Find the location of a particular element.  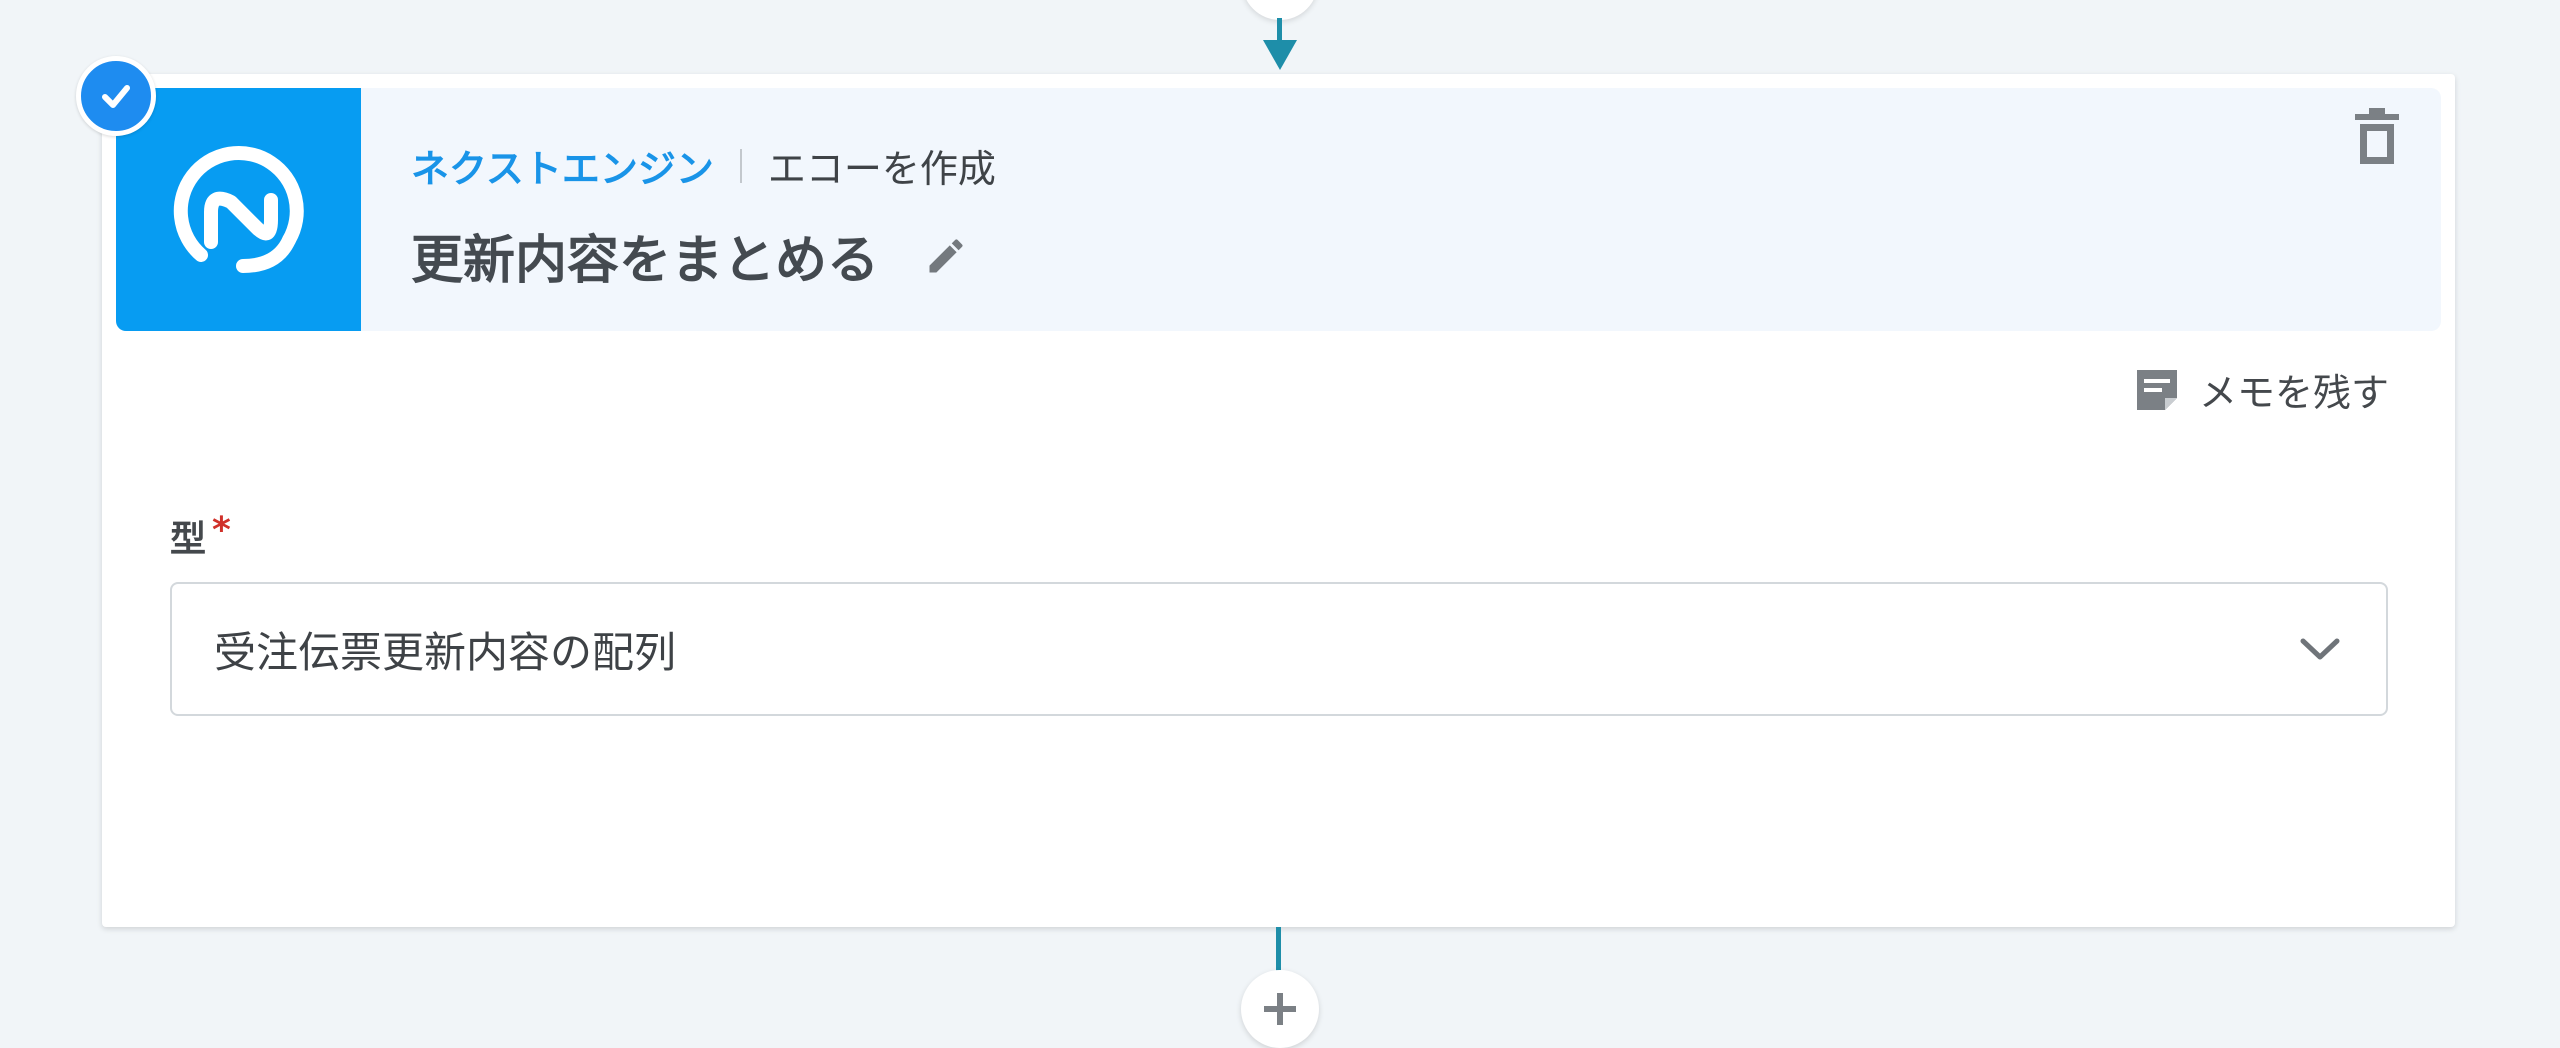

leave-memo-button: メモを残す is located at coordinates (2261, 389).